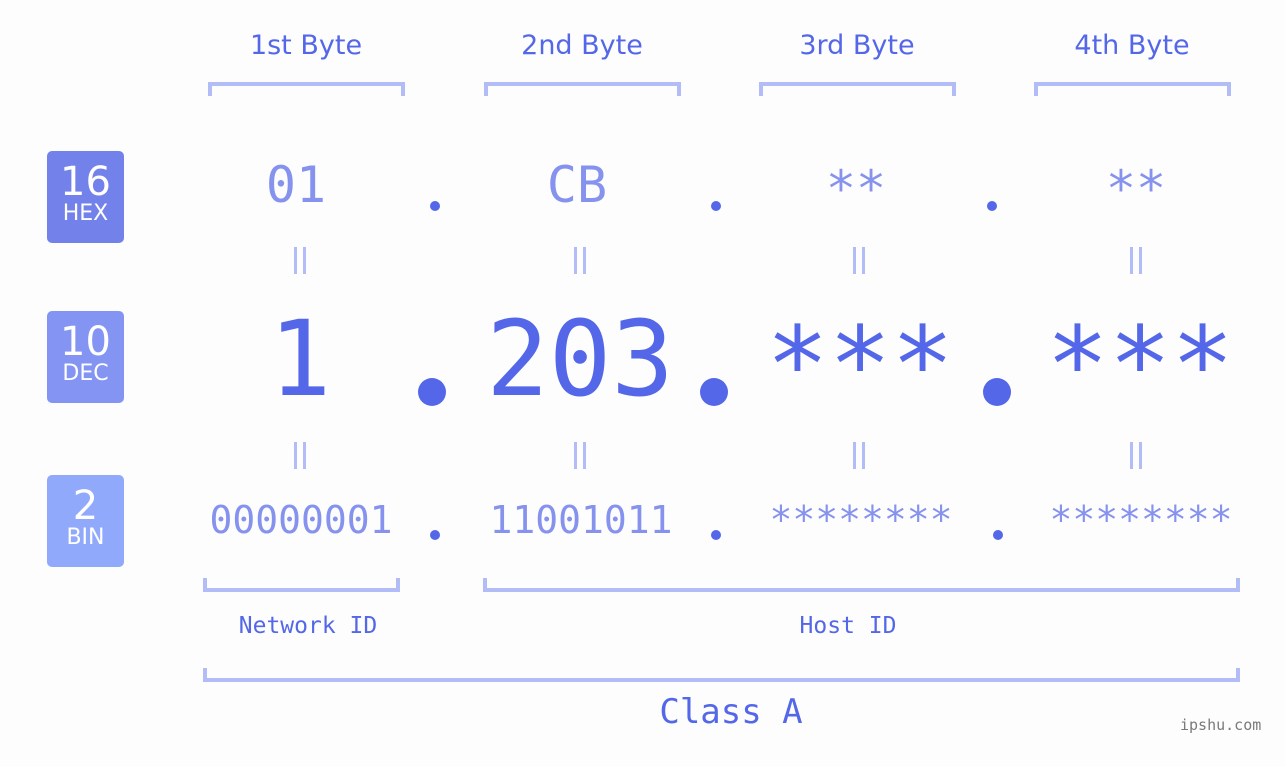 This screenshot has width=1285, height=767. Describe the element at coordinates (296, 185) in the screenshot. I see `hex-byte-1: 01` at that location.